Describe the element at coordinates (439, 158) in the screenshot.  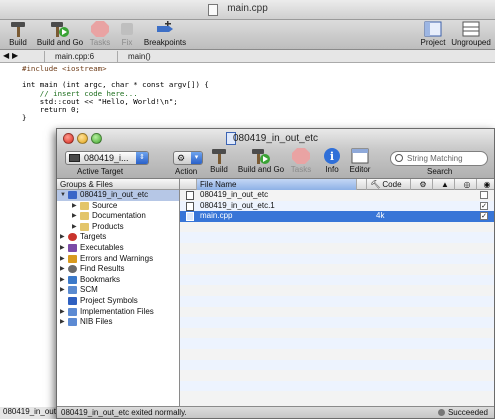
I see `search-input: String Matching` at that location.